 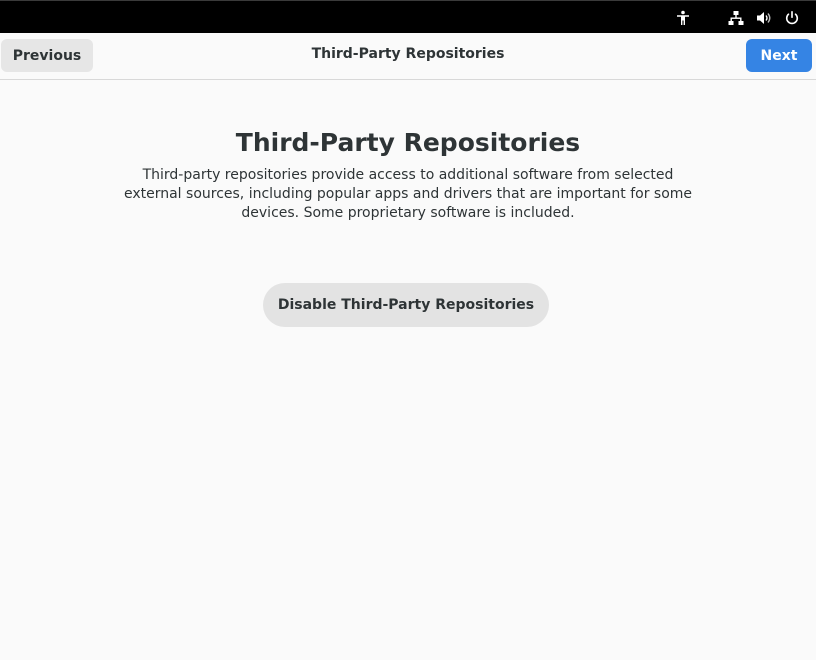 I want to click on network-wired-icon, so click(x=736, y=18).